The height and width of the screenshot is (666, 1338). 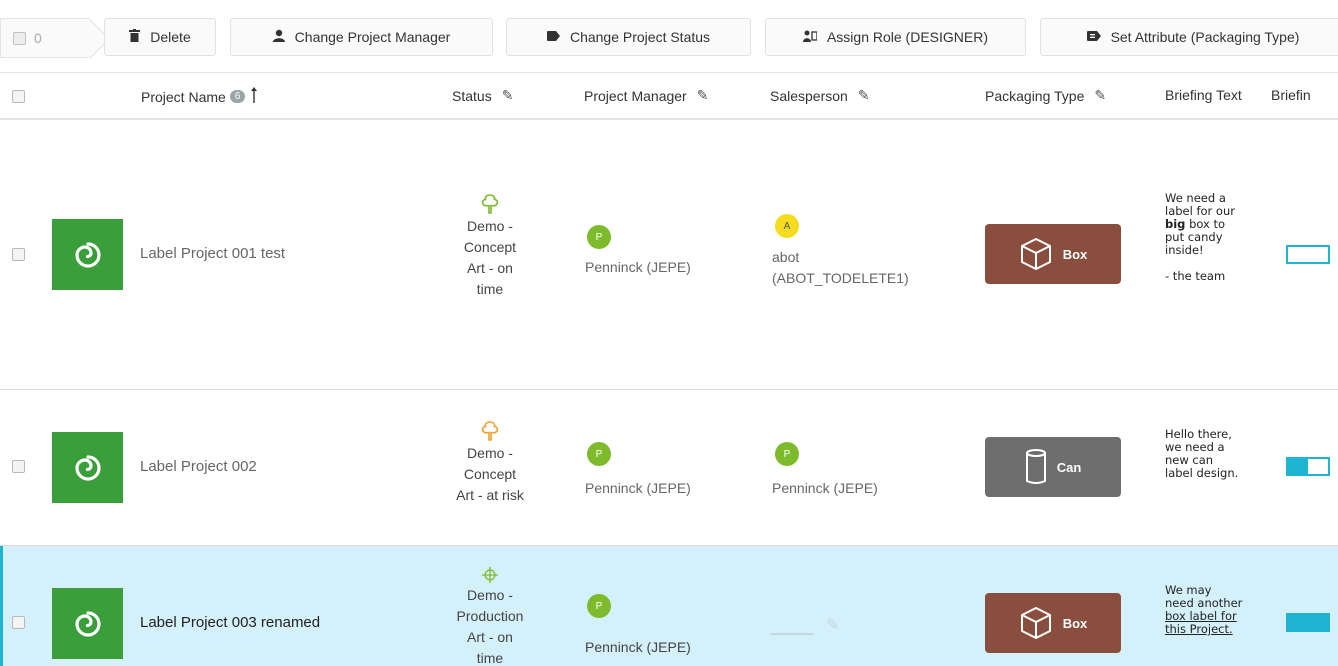 I want to click on select-all-checkbox-icon, so click(x=19, y=38).